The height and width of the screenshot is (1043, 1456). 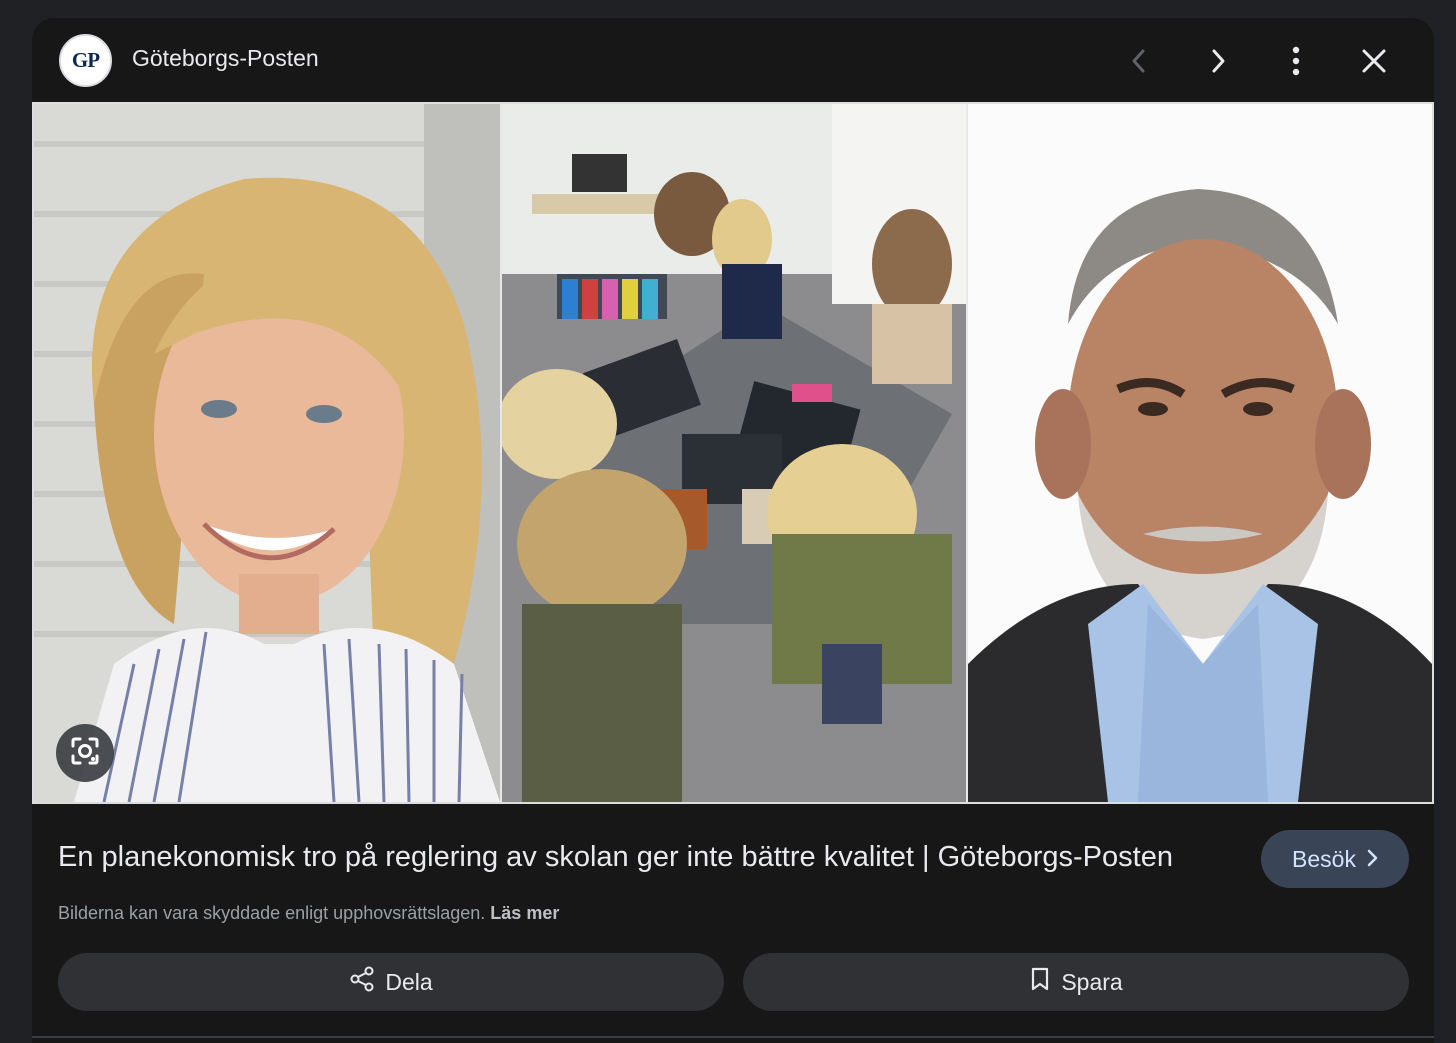 I want to click on read-more-link: Läs mer, so click(x=524, y=913).